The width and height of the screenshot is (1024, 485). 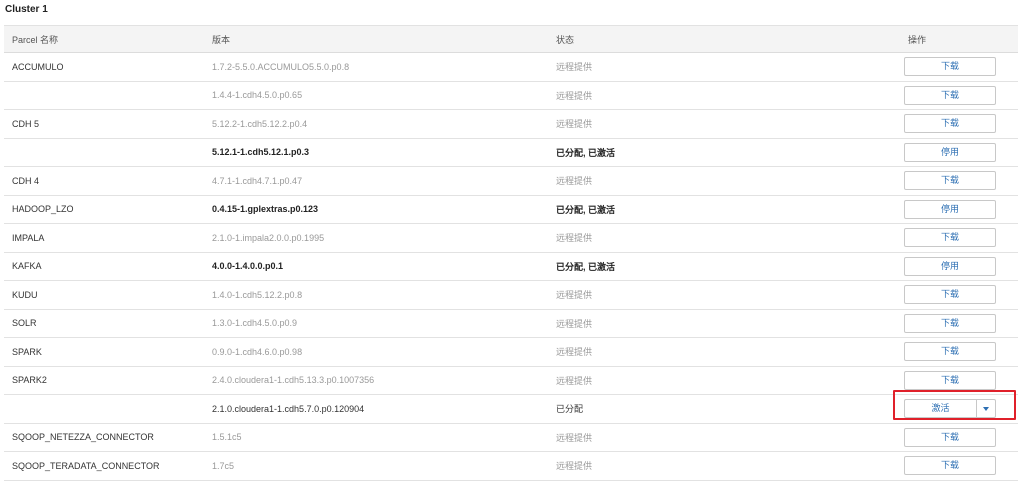 What do you see at coordinates (376, 266) in the screenshot?
I see `parcel-version: 4.0.0-1.4.0.0.p0.1` at bounding box center [376, 266].